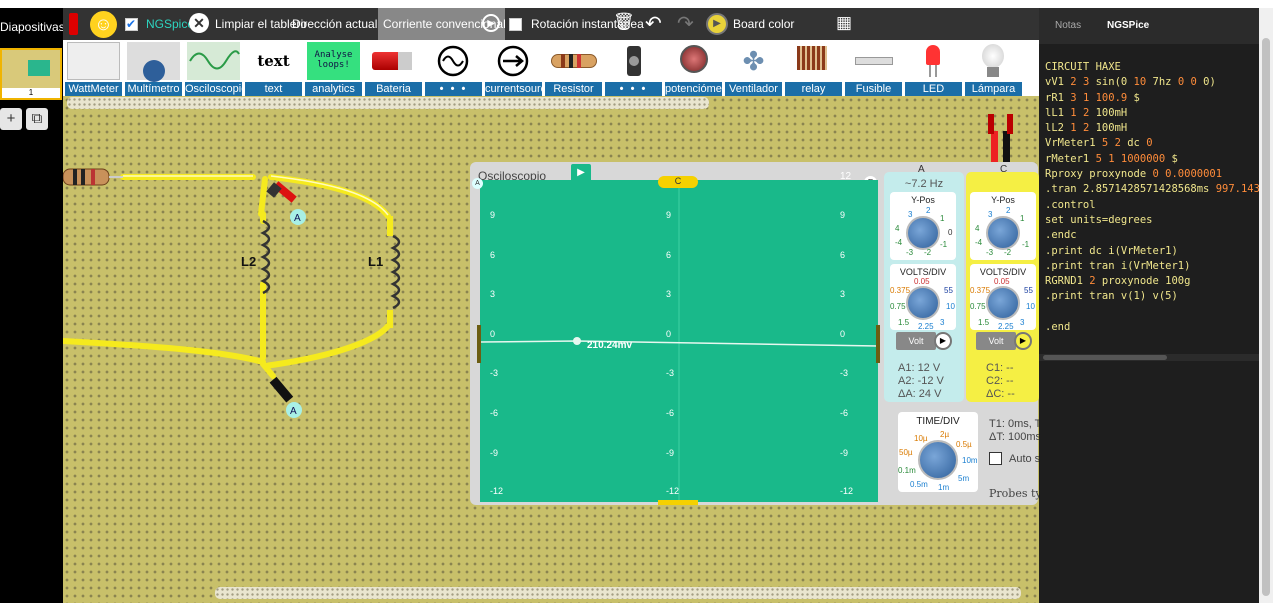  I want to click on battery-icon, so click(393, 61).